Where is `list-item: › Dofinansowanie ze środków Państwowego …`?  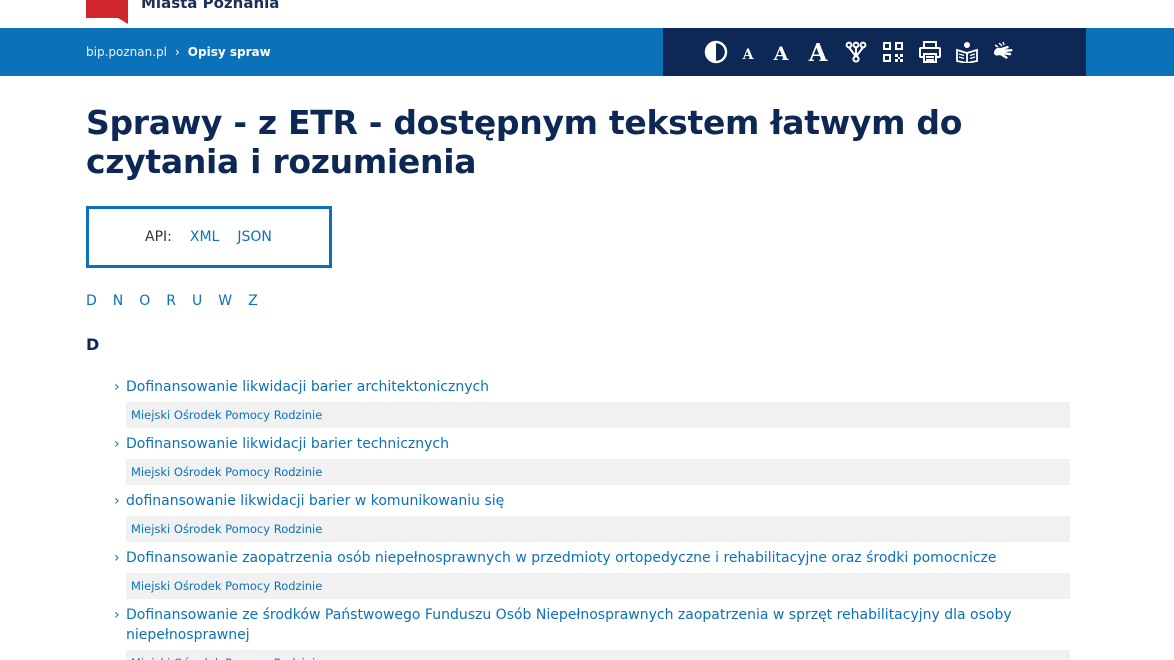
list-item: › Dofinansowanie ze środków Państwowego … is located at coordinates (592, 632).